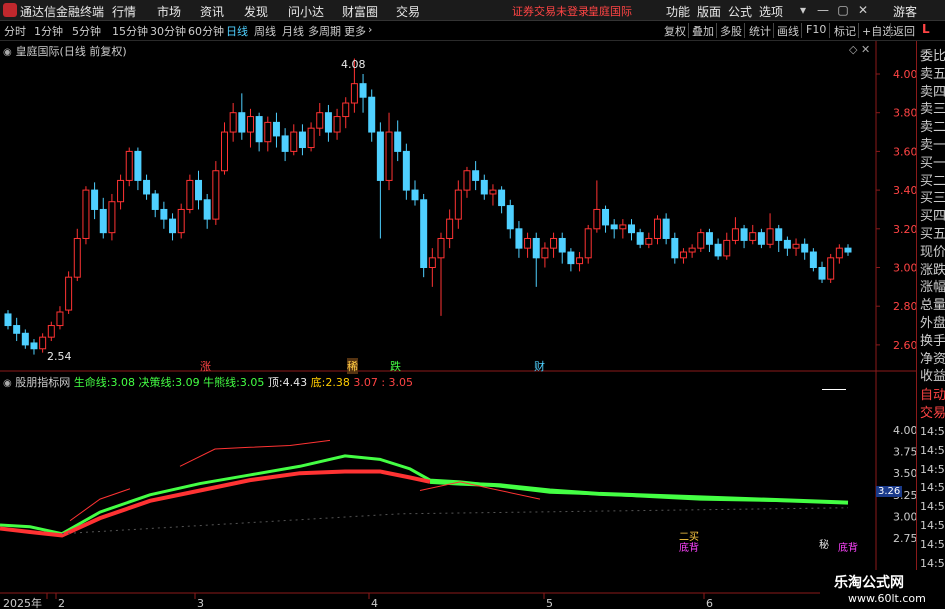 This screenshot has height=609, width=945. I want to click on signal-label: 秘, so click(824, 545).